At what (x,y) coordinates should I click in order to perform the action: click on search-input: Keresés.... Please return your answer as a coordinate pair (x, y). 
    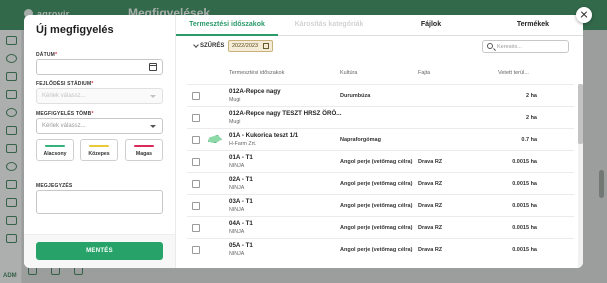
    Looking at the image, I should click on (525, 46).